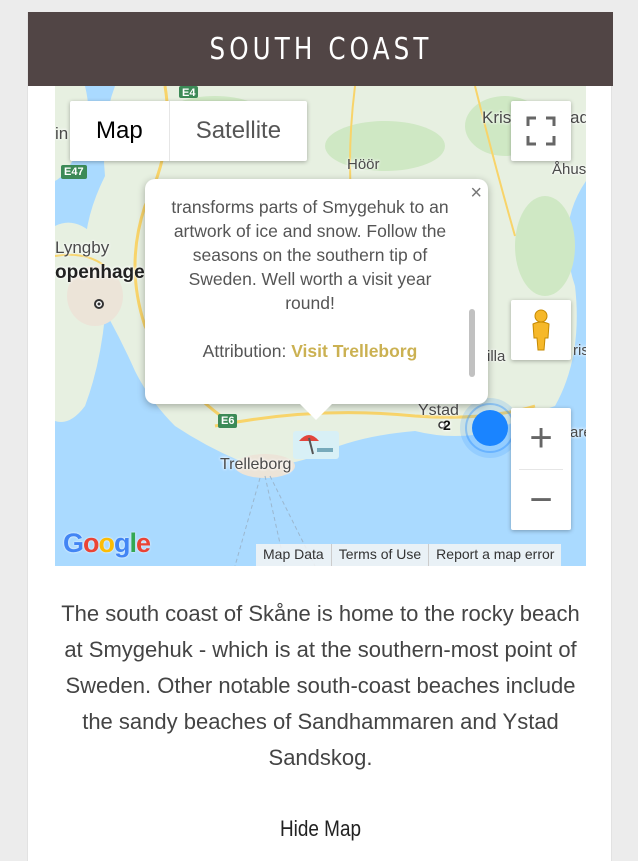 The width and height of the screenshot is (638, 861). I want to click on section-header: SOUTH COAST, so click(320, 49).